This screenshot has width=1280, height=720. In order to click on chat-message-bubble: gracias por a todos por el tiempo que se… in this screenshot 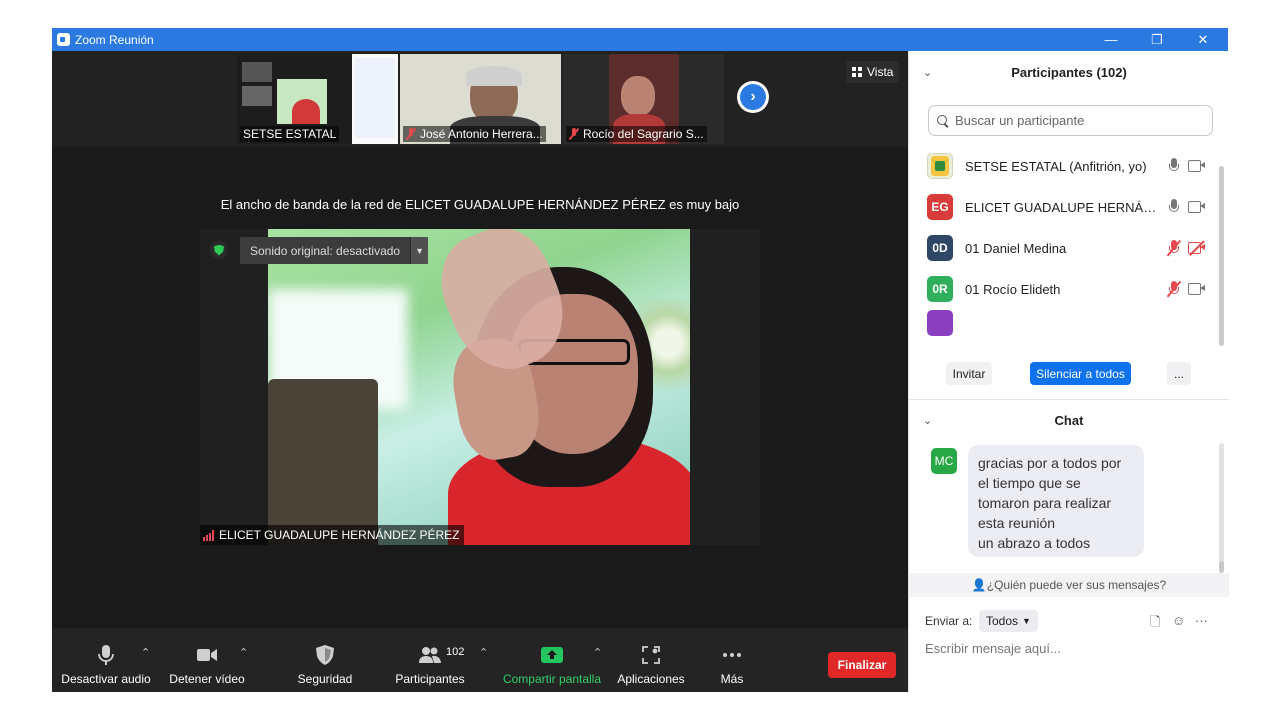, I will do `click(1056, 501)`.